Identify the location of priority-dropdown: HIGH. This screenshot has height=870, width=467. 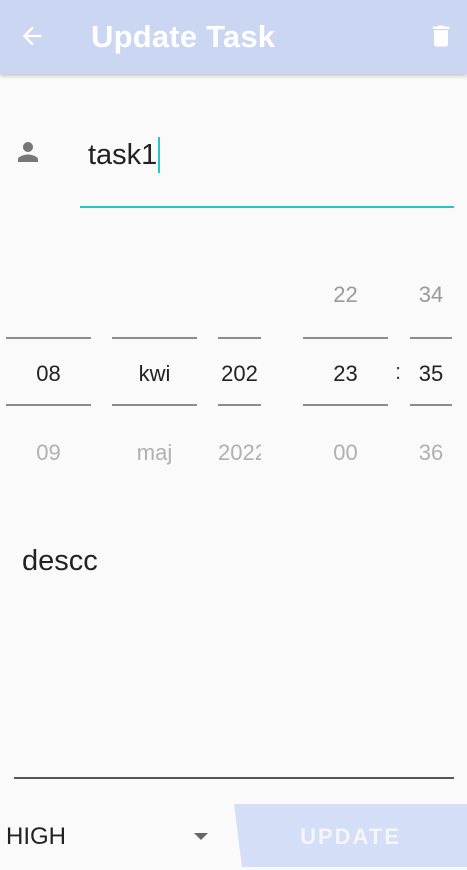
(36, 837).